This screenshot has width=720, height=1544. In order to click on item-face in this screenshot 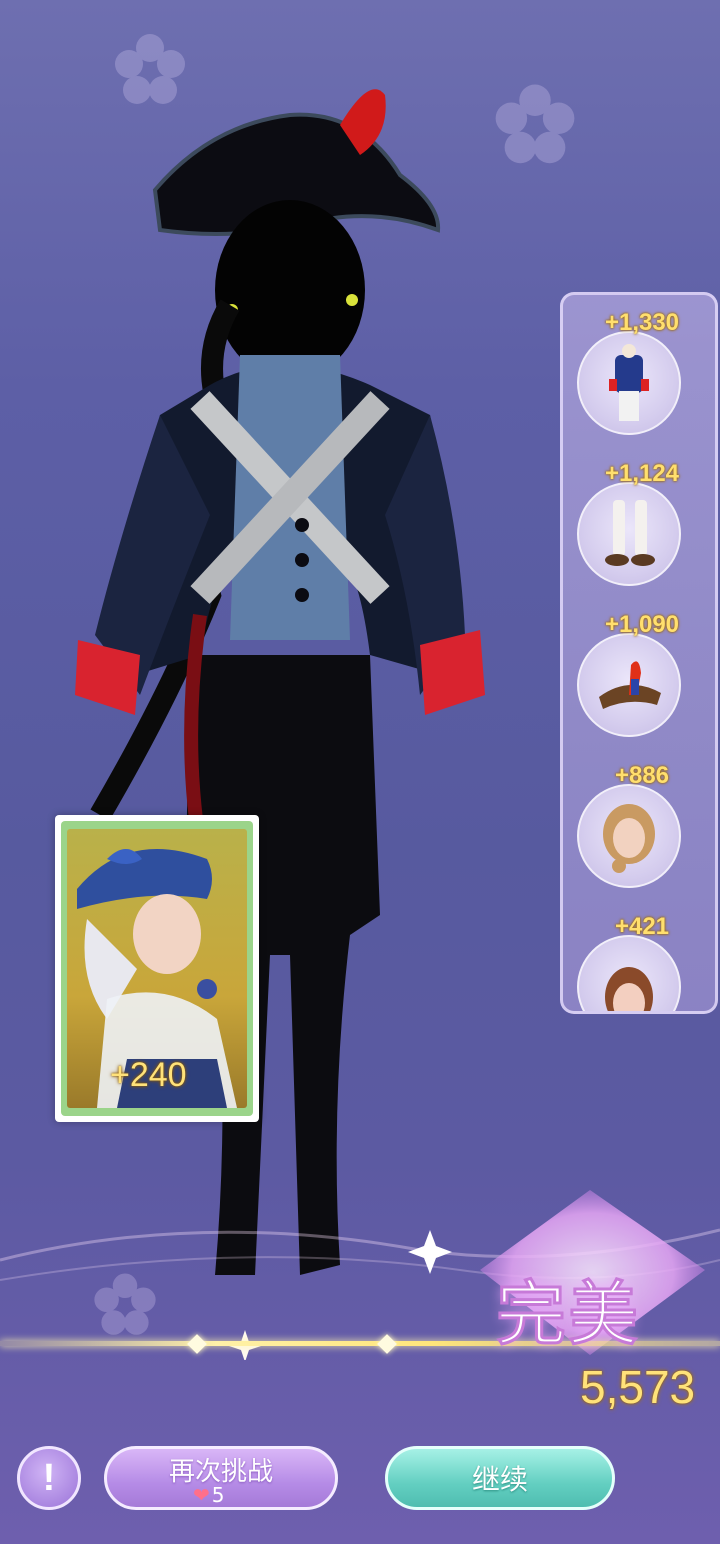, I will do `click(629, 973)`.